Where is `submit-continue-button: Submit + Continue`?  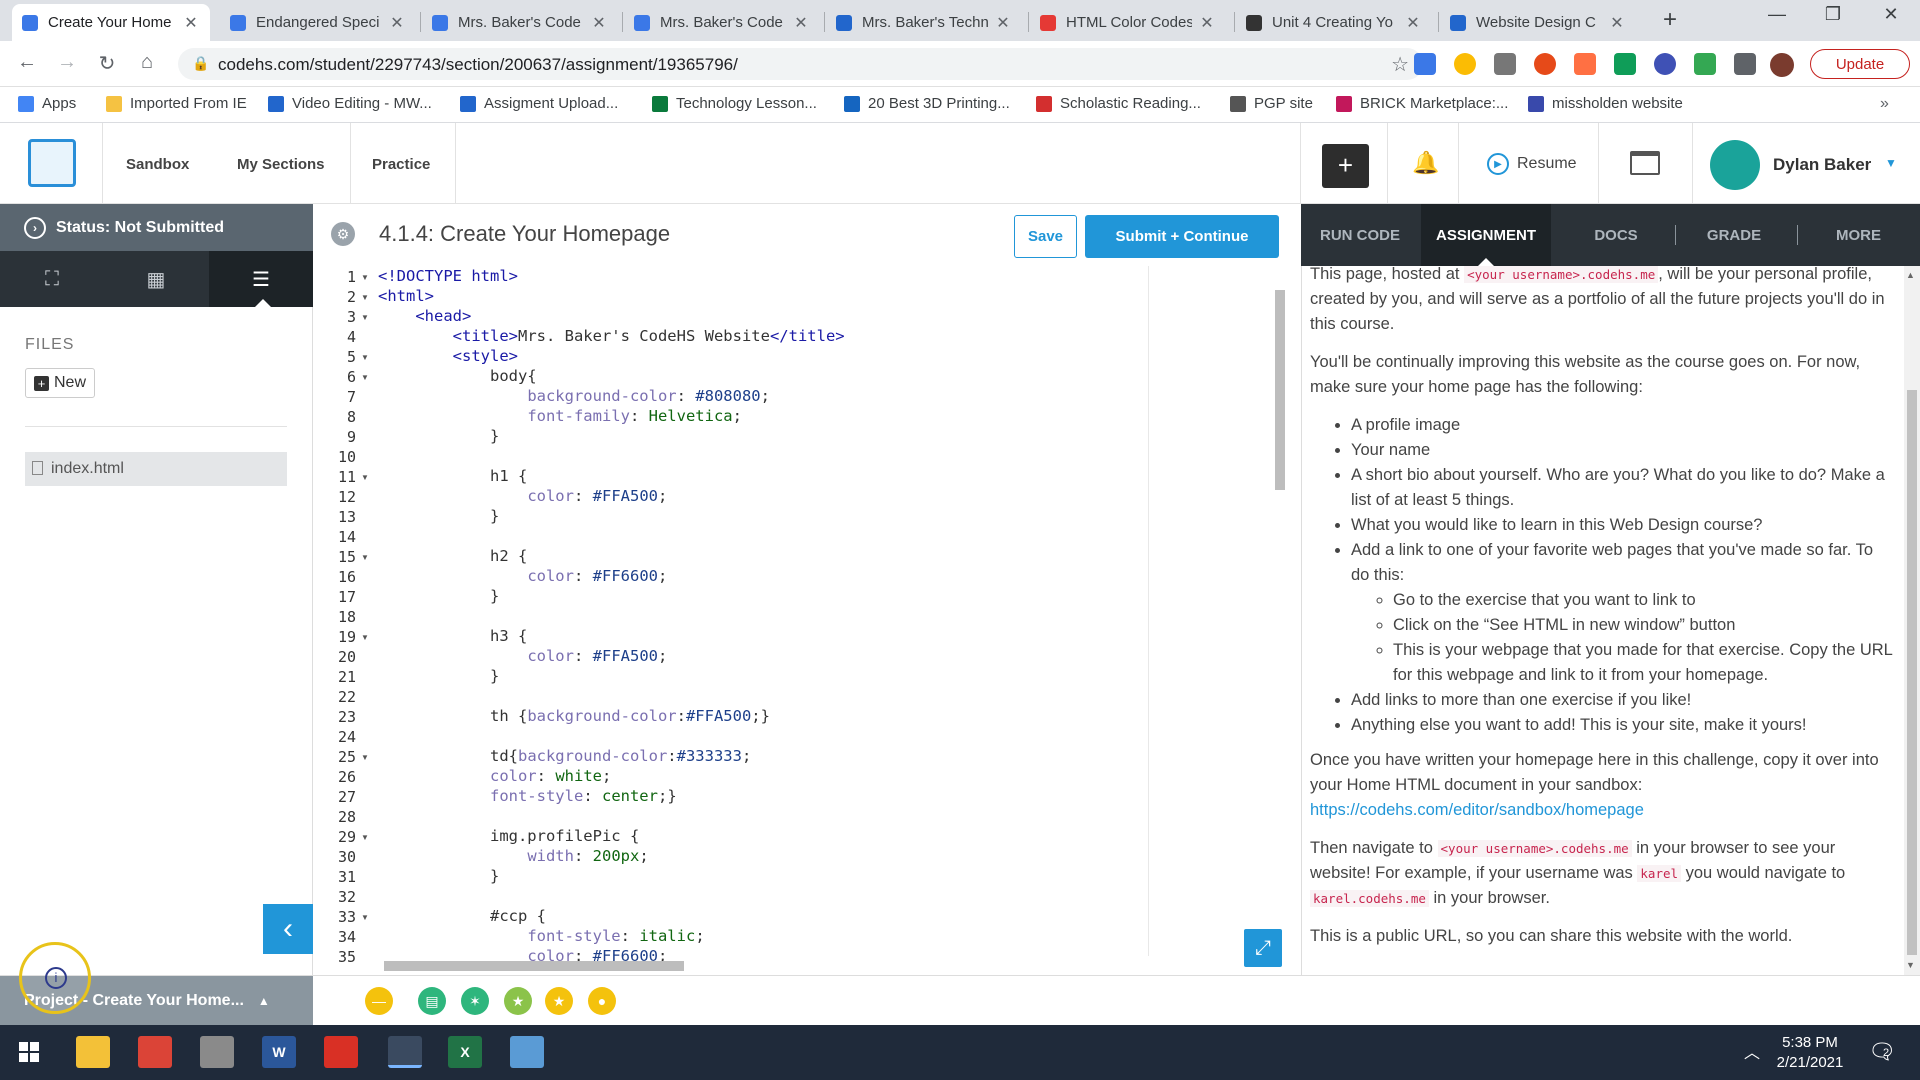 submit-continue-button: Submit + Continue is located at coordinates (1182, 236).